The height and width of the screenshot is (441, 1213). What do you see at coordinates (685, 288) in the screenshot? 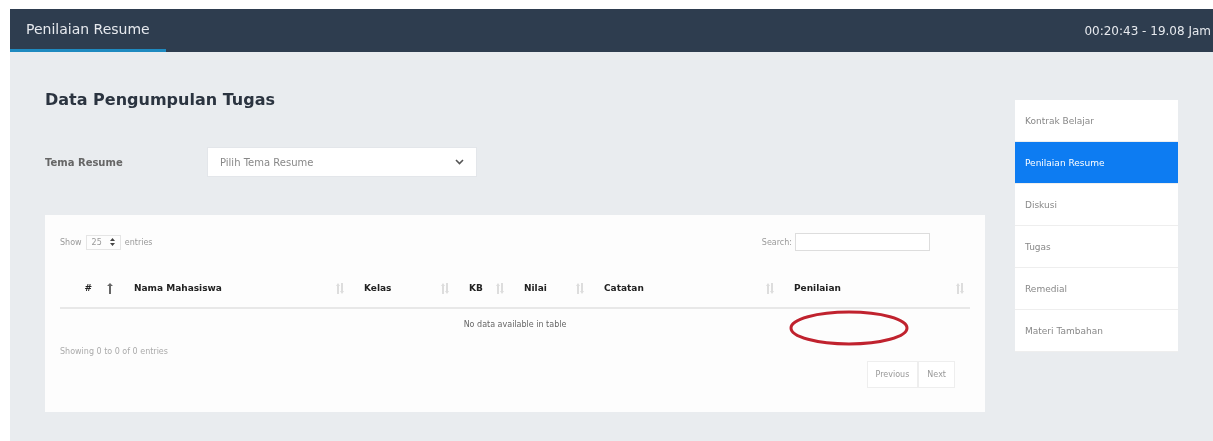
I see `column-header: Catatan` at bounding box center [685, 288].